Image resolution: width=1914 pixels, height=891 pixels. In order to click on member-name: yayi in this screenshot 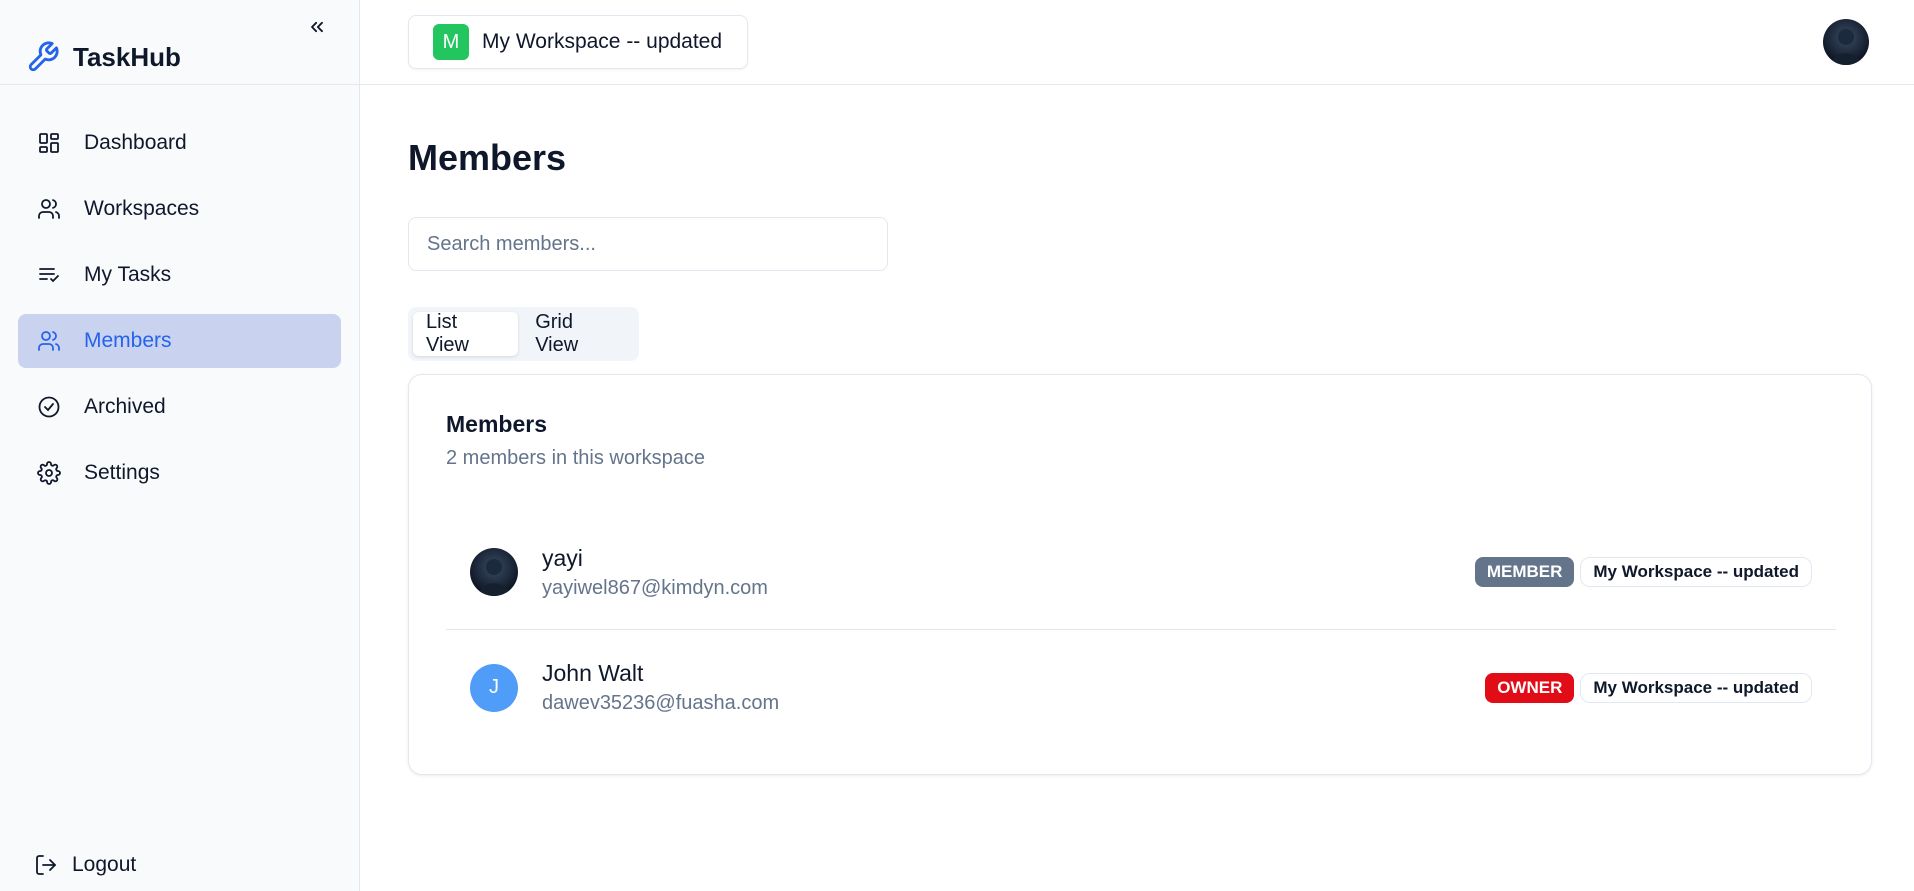, I will do `click(562, 557)`.